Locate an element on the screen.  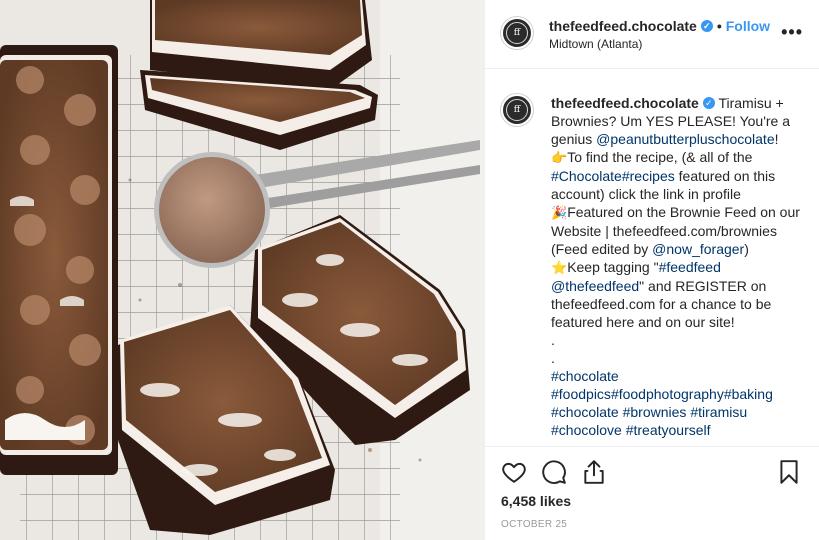
mention-now-forager: @now_forager is located at coordinates (698, 249).